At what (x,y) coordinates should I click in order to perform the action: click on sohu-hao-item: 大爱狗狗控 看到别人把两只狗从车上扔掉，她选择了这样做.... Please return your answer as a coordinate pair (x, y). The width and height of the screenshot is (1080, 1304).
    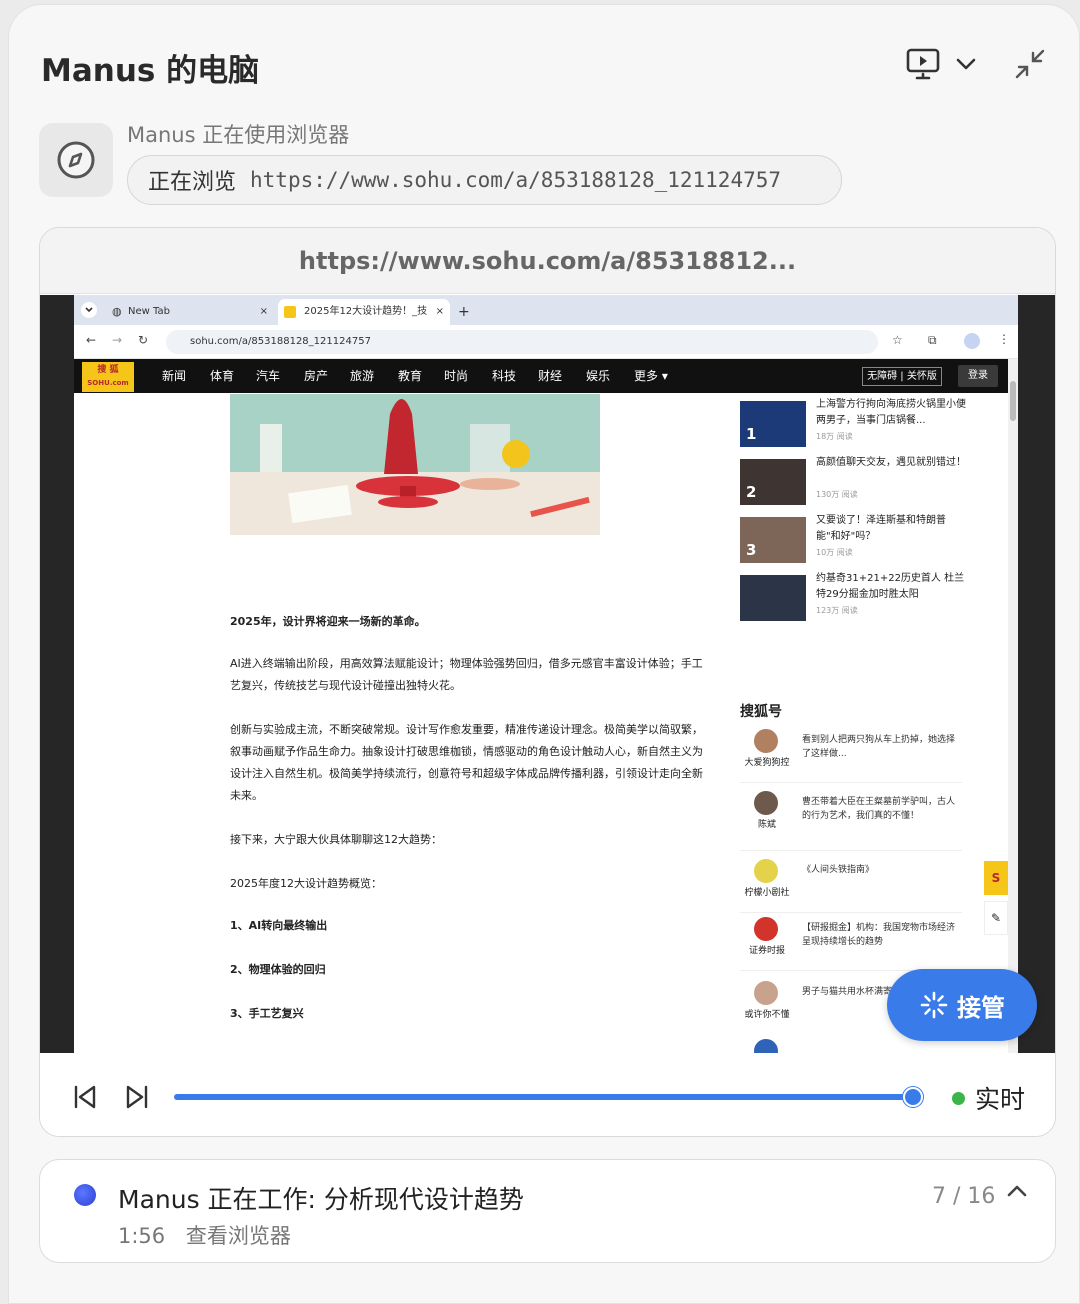
    Looking at the image, I should click on (851, 755).